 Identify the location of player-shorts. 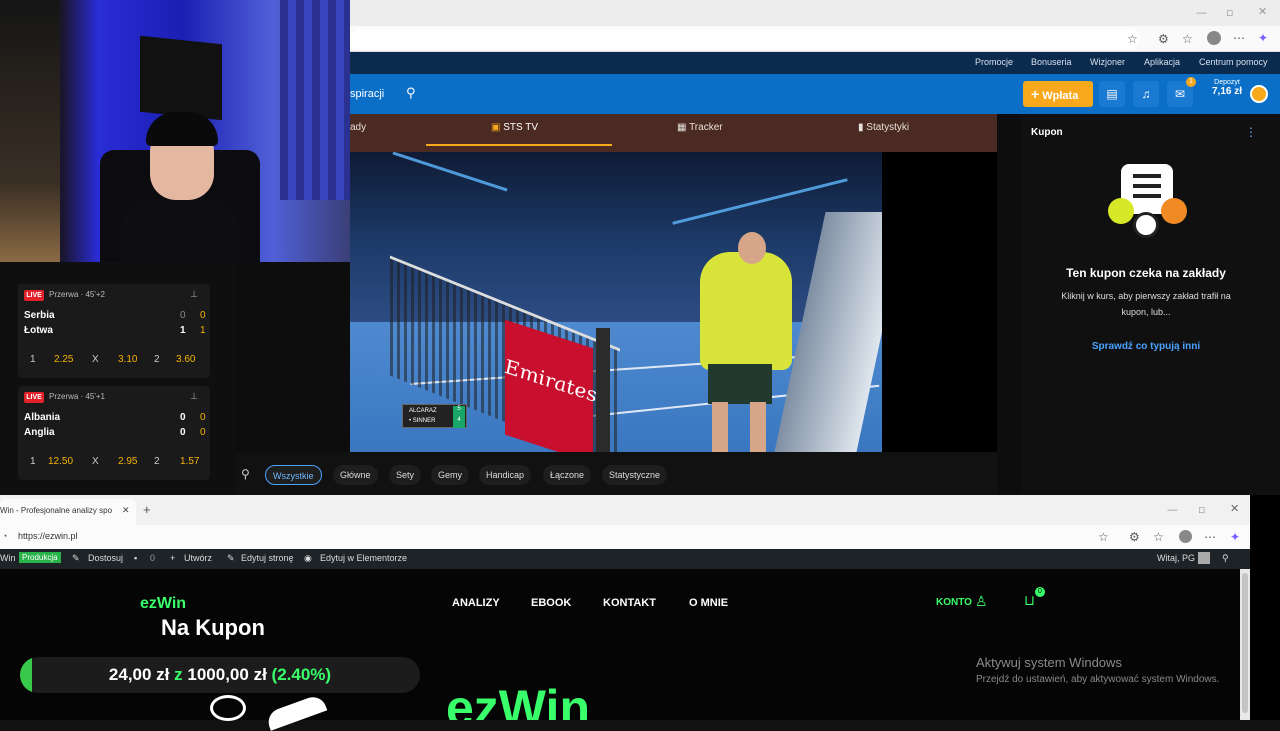
(740, 384).